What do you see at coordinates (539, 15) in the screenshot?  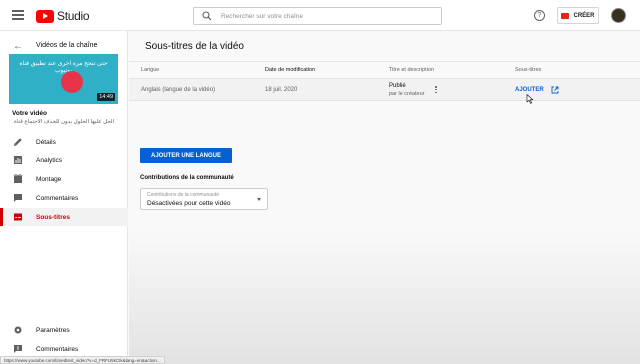 I see `help-icon: ?` at bounding box center [539, 15].